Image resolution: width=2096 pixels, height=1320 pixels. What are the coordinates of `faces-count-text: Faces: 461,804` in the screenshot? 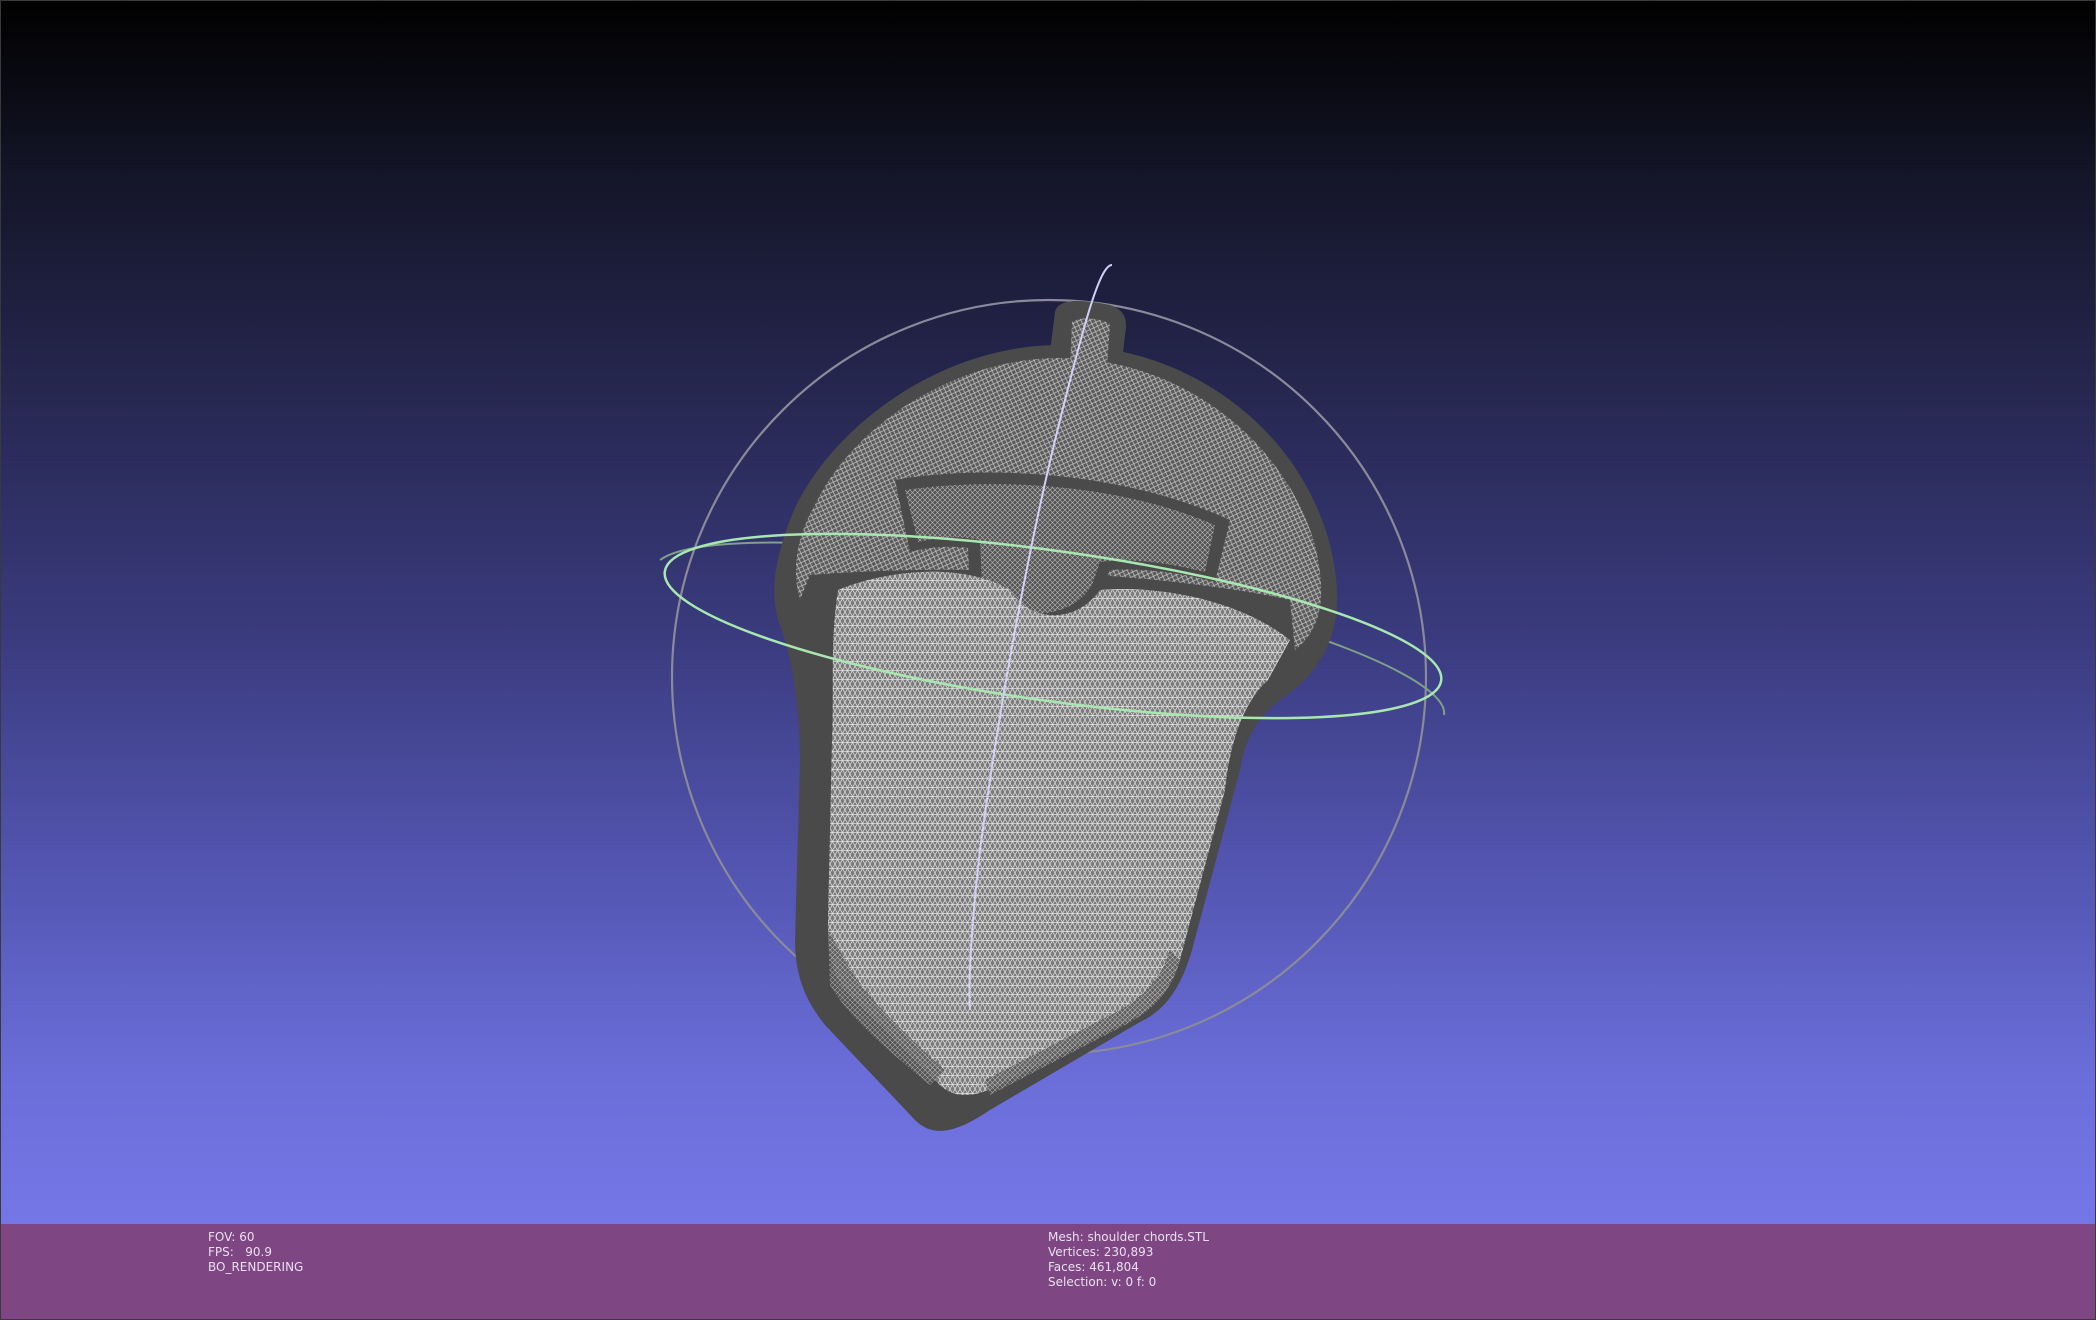 It's located at (1093, 1267).